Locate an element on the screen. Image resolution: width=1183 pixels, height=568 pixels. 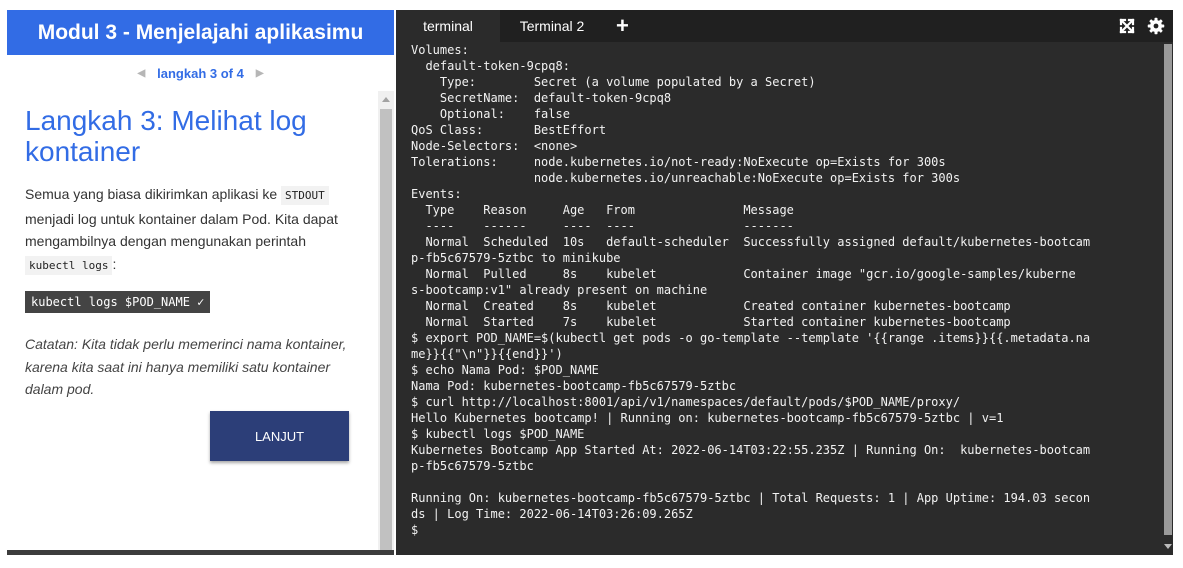
terminal-line: Volumes: is located at coordinates (440, 50).